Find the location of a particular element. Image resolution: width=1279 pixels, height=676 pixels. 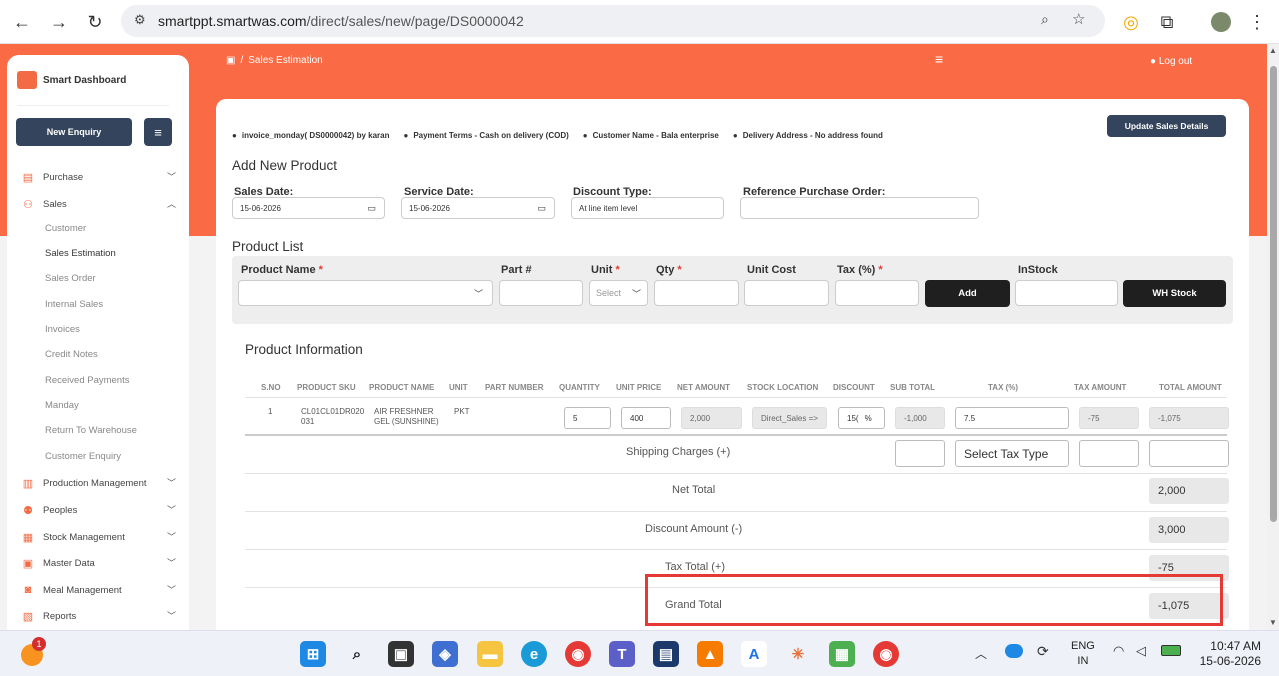

part-number-input is located at coordinates (541, 293).